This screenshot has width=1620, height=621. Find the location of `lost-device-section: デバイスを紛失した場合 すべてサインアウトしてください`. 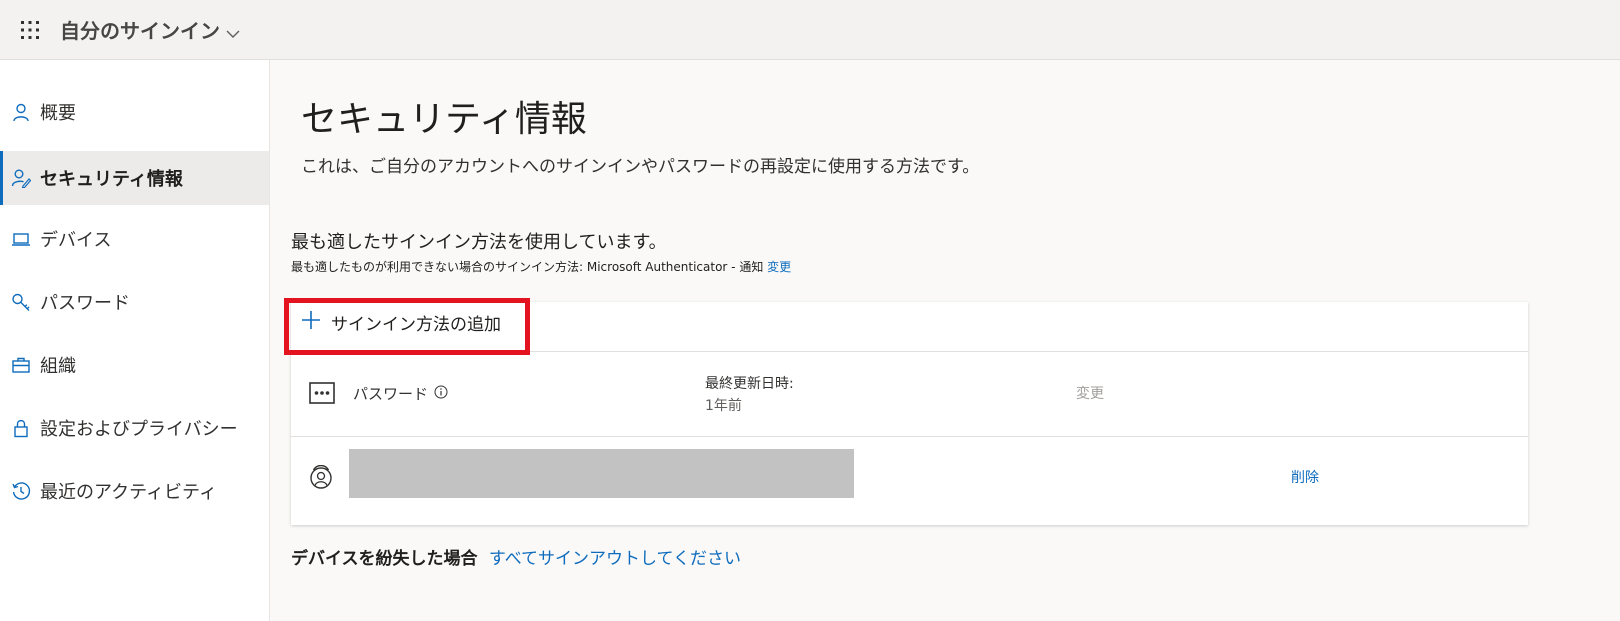

lost-device-section: デバイスを紛失した場合 すべてサインアウトしてください is located at coordinates (516, 556).